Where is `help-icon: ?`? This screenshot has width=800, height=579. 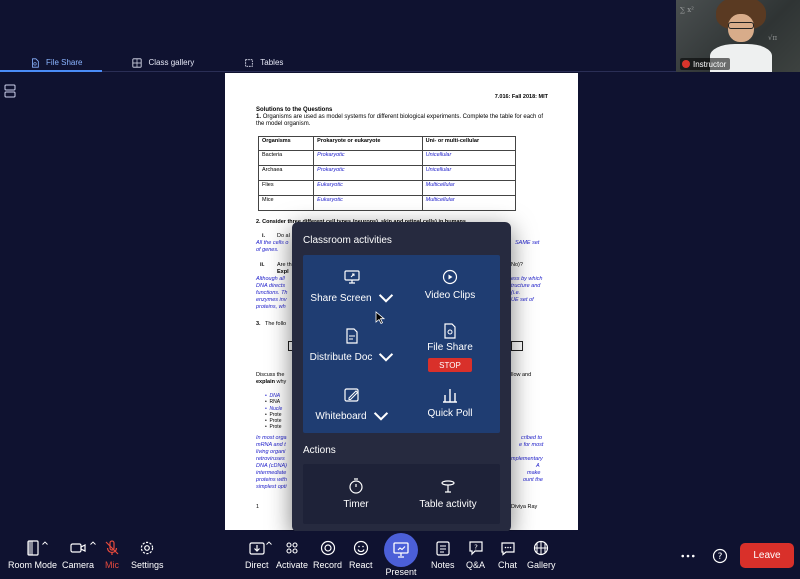 help-icon: ? is located at coordinates (720, 556).